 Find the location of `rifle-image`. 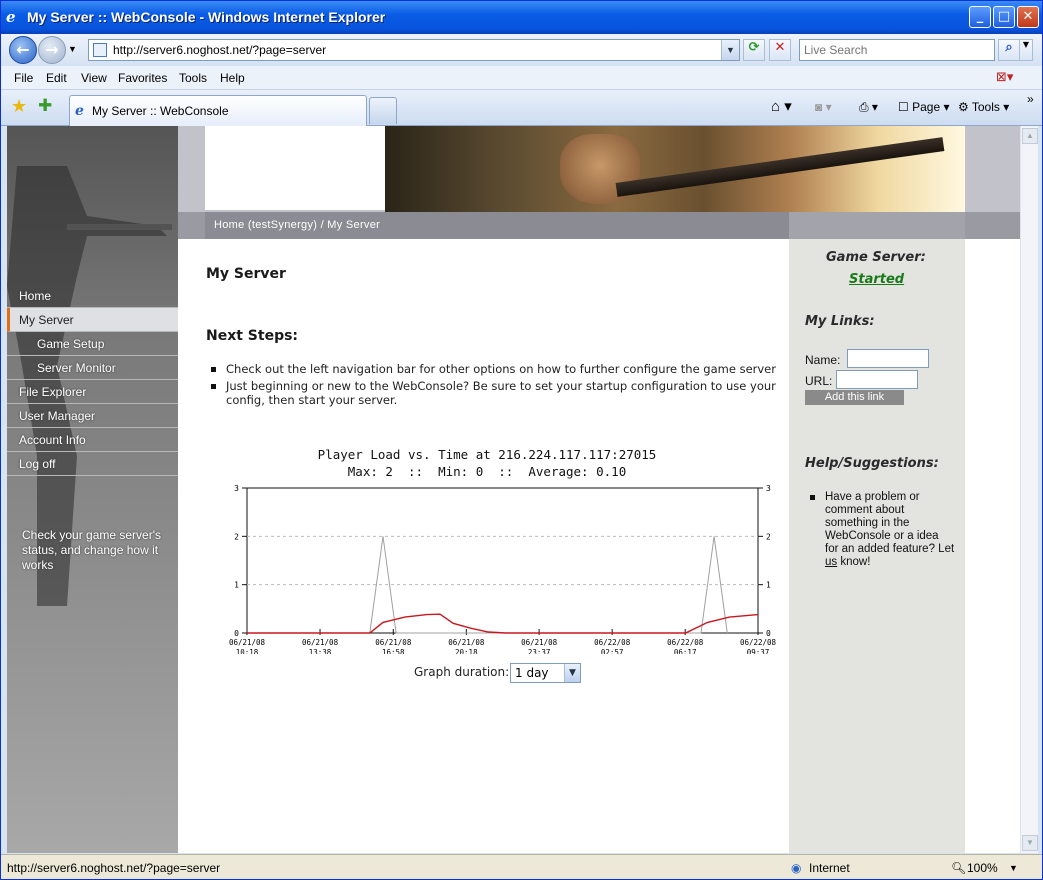

rifle-image is located at coordinates (780, 167).